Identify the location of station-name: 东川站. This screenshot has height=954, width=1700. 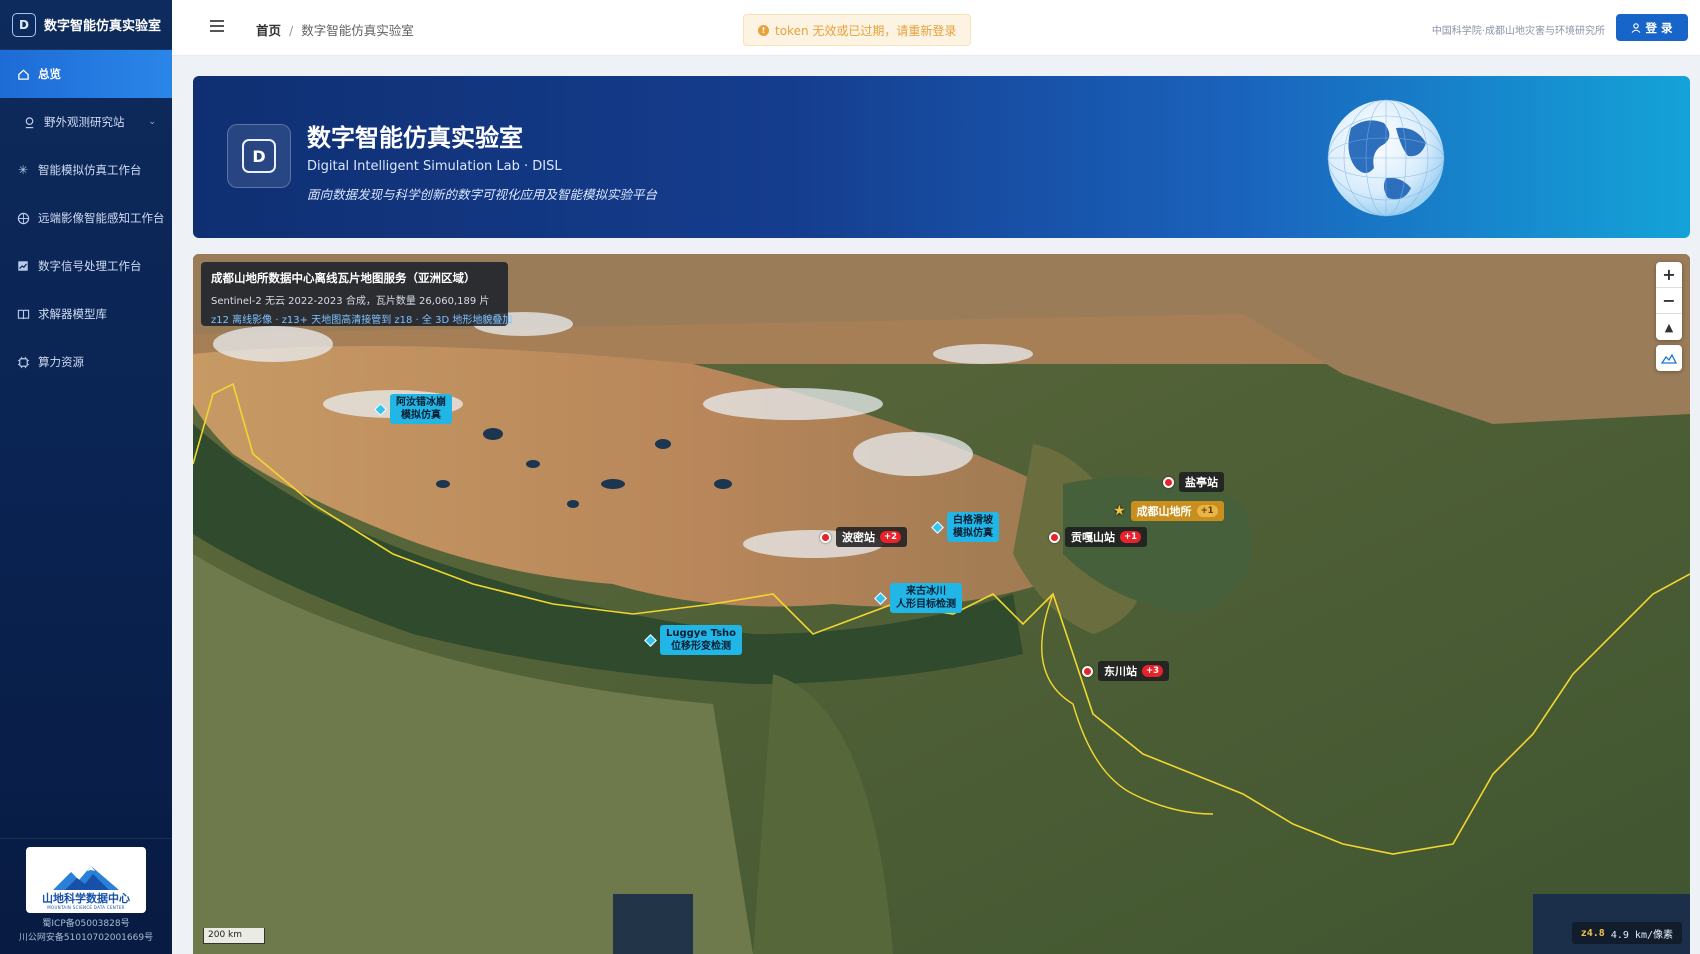
(1120, 671).